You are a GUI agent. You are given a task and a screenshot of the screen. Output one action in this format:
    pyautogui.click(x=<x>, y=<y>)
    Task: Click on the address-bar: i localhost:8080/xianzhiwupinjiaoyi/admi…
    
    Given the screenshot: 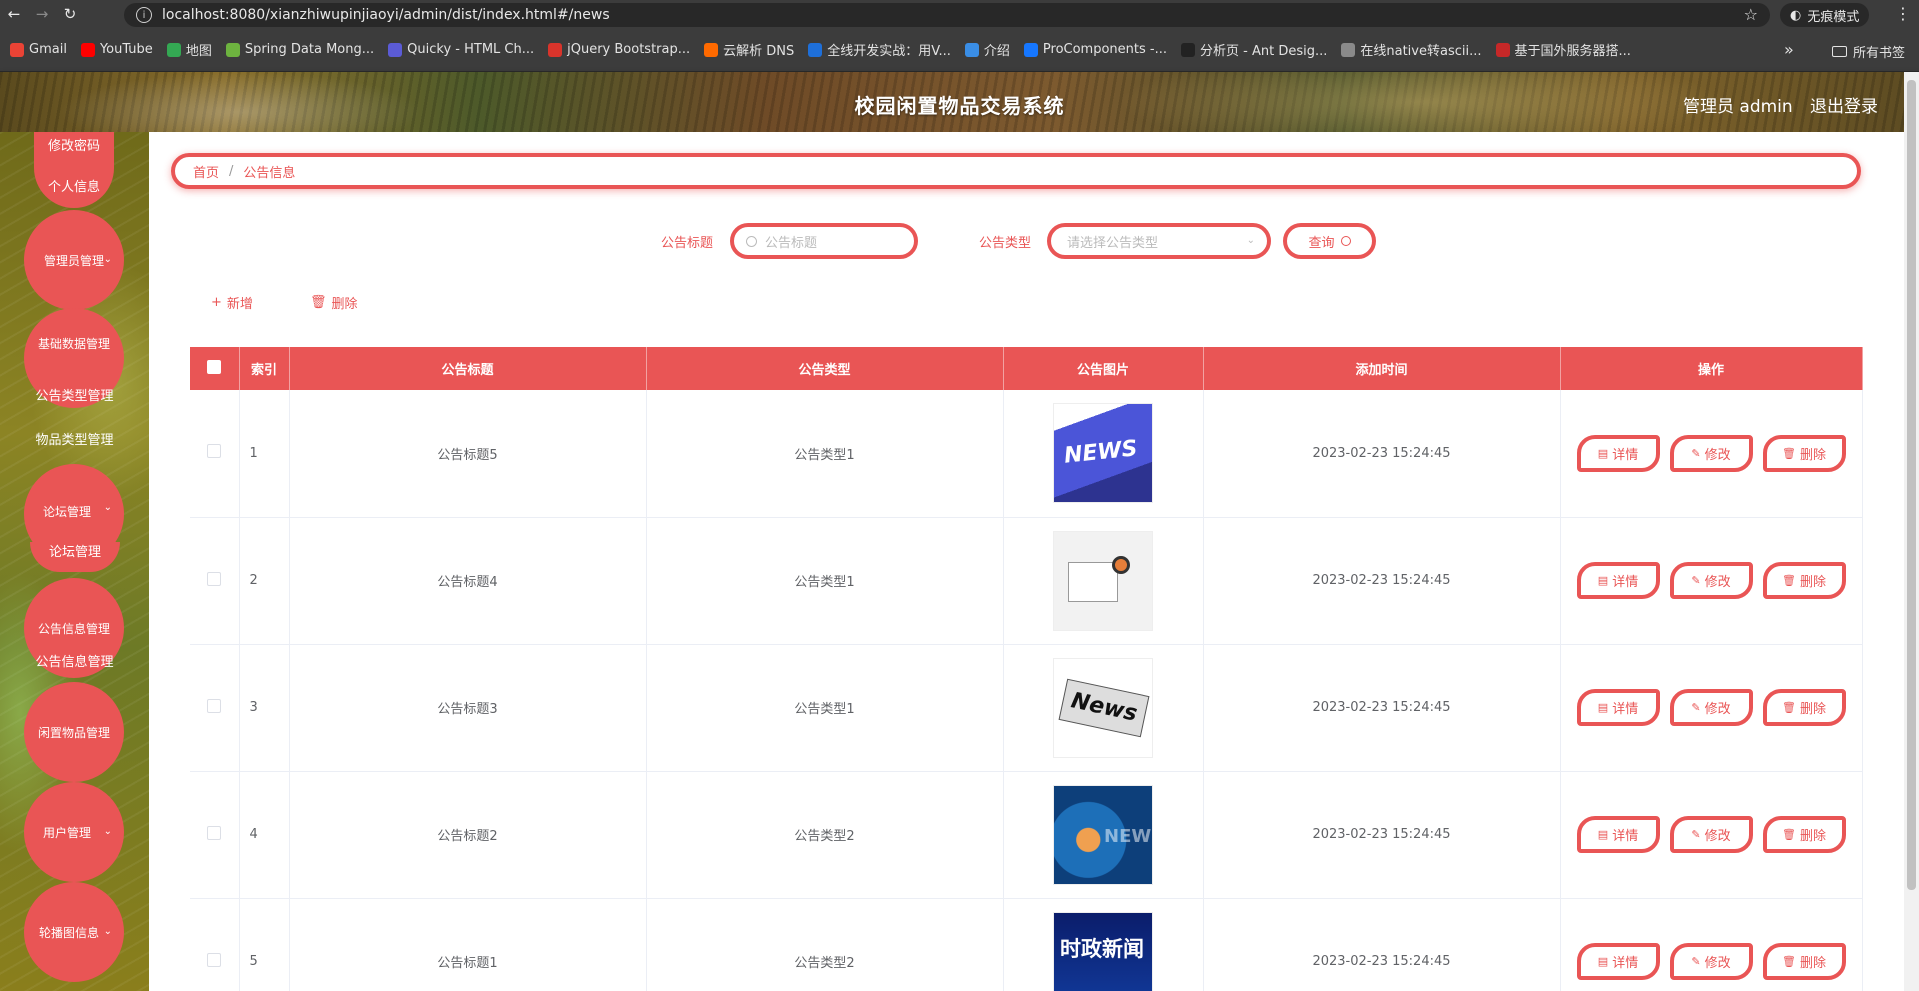 What is the action you would take?
    pyautogui.click(x=947, y=15)
    